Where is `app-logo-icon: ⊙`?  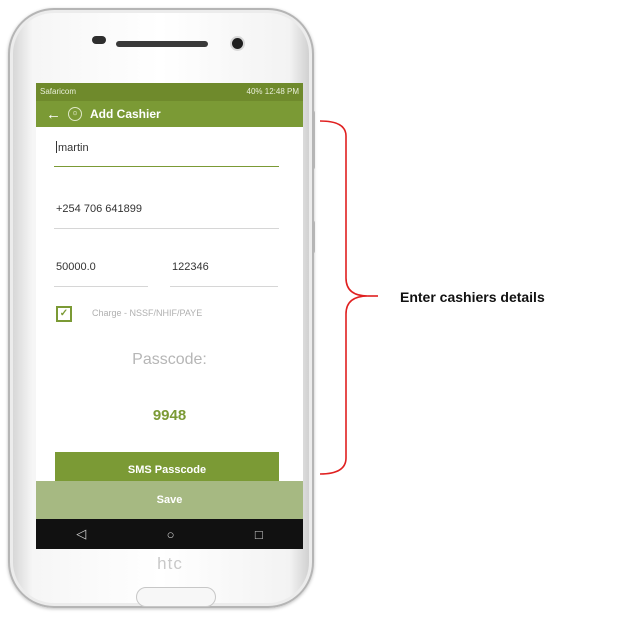 app-logo-icon: ⊙ is located at coordinates (75, 114).